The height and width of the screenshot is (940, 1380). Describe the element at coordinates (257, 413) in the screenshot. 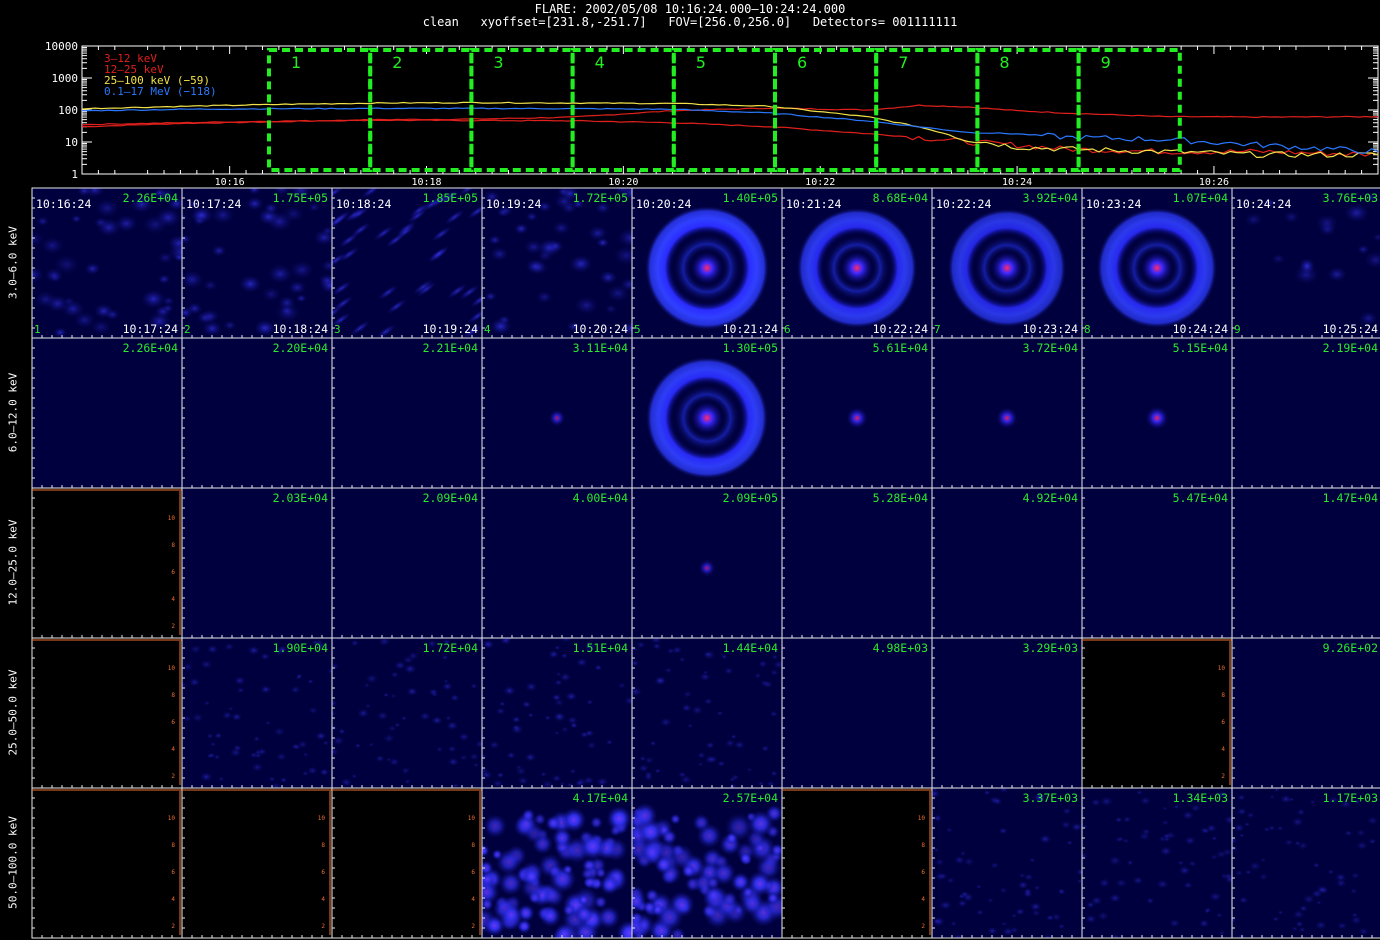

I see `image-cell: 2.20E+04` at that location.